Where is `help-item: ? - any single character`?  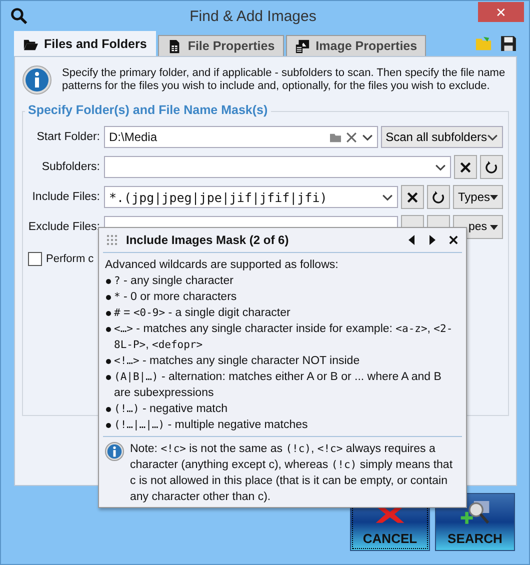
help-item: ? - any single character is located at coordinates (174, 281).